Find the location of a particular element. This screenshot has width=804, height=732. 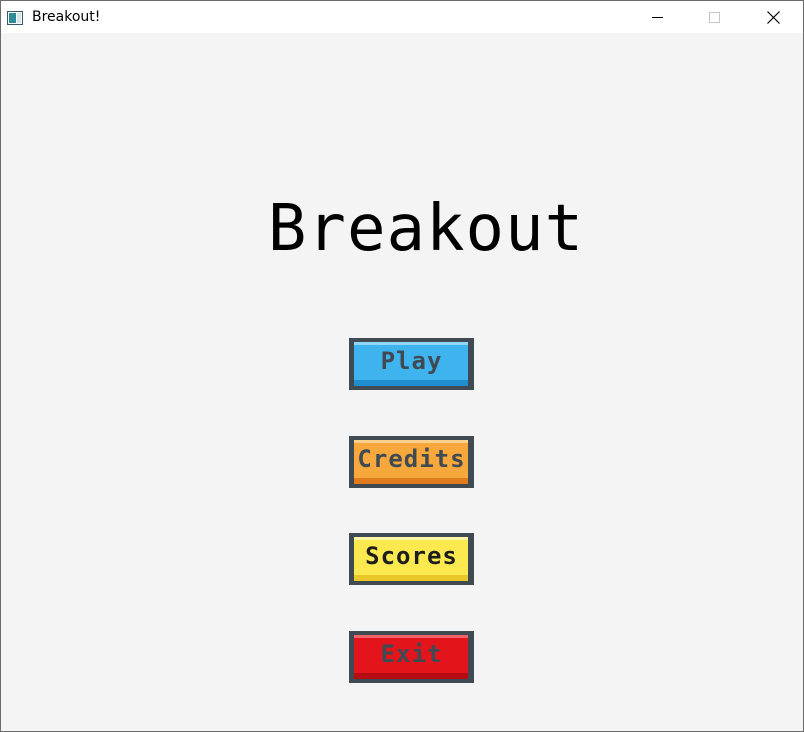

game-title-text: Breakout is located at coordinates (426, 225).